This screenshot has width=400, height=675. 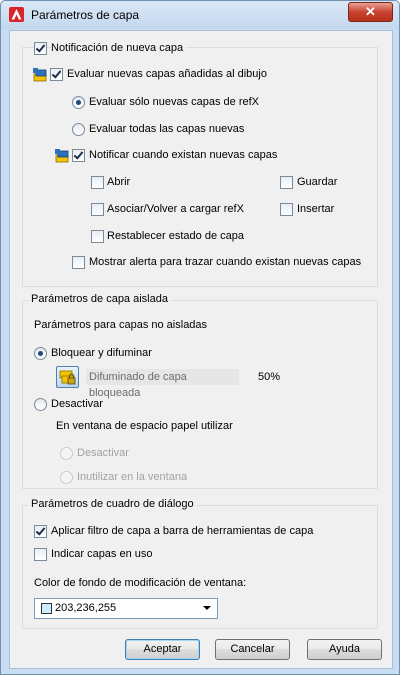 What do you see at coordinates (315, 209) in the screenshot?
I see `insert-label: Insertar` at bounding box center [315, 209].